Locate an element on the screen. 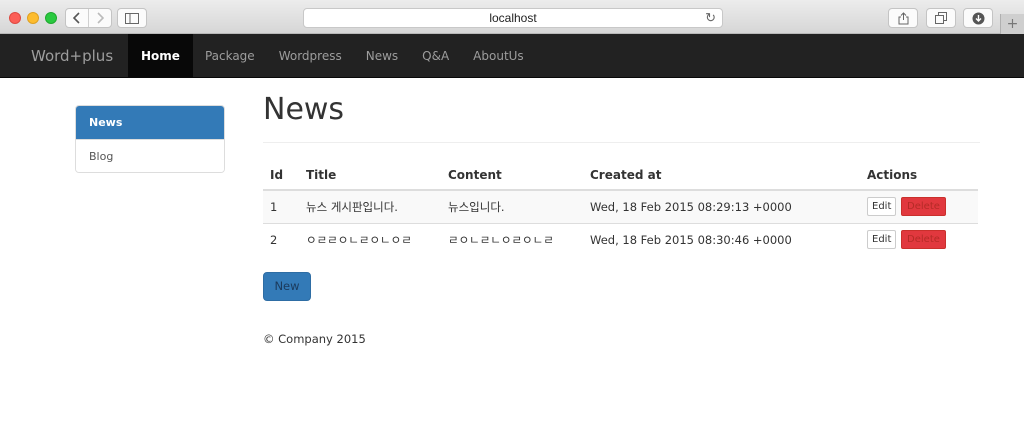 The width and height of the screenshot is (1024, 434). table-header-row: Id Title Content Created at Actions is located at coordinates (620, 175).